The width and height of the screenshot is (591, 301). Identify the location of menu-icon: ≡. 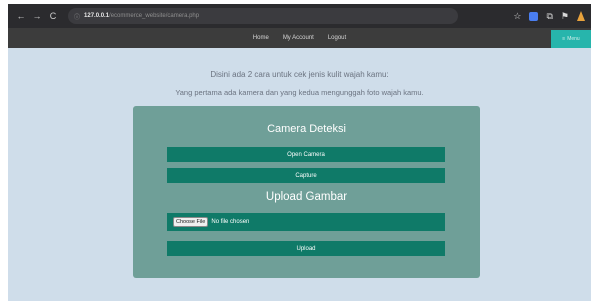
(564, 39).